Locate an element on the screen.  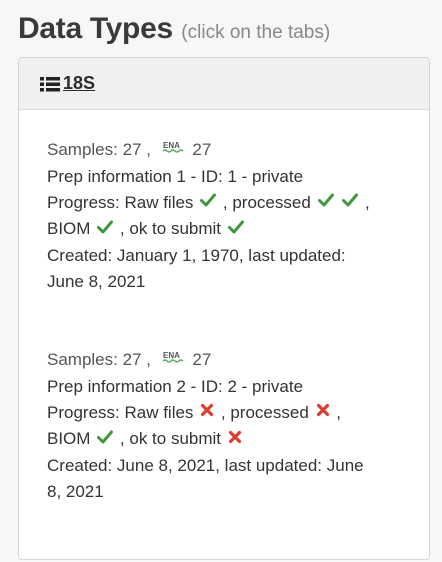
prep-info: Prep information 1 - ID: 1 - private is located at coordinates (175, 176).